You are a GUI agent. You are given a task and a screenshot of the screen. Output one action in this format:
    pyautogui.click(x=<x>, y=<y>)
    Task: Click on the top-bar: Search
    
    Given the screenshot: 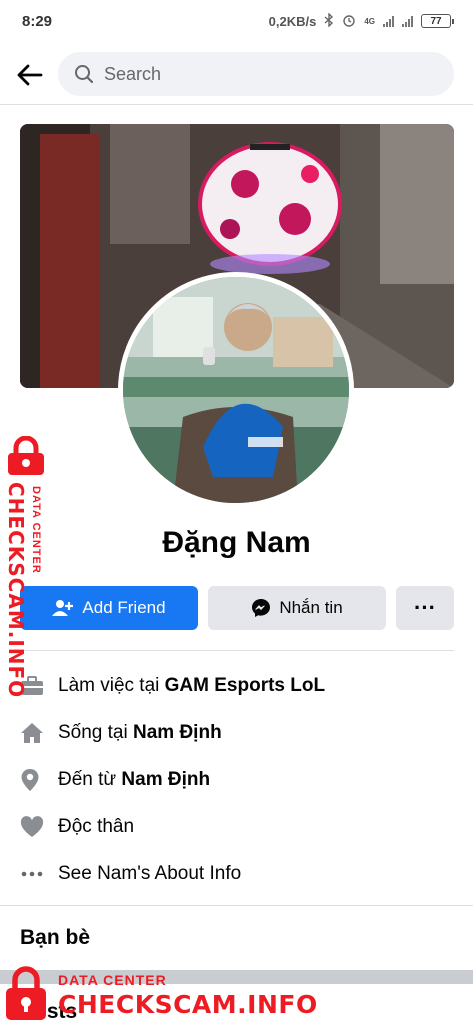 What is the action you would take?
    pyautogui.click(x=236, y=74)
    